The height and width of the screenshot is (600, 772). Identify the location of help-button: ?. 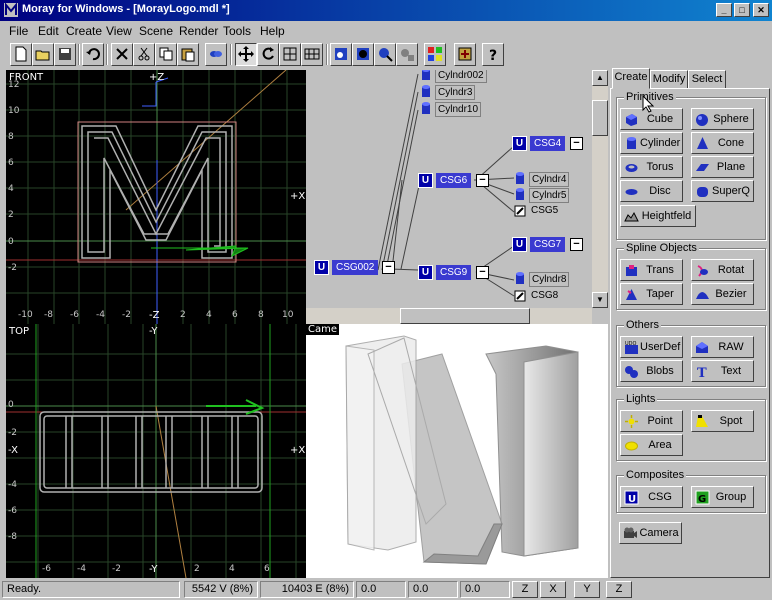
(493, 54).